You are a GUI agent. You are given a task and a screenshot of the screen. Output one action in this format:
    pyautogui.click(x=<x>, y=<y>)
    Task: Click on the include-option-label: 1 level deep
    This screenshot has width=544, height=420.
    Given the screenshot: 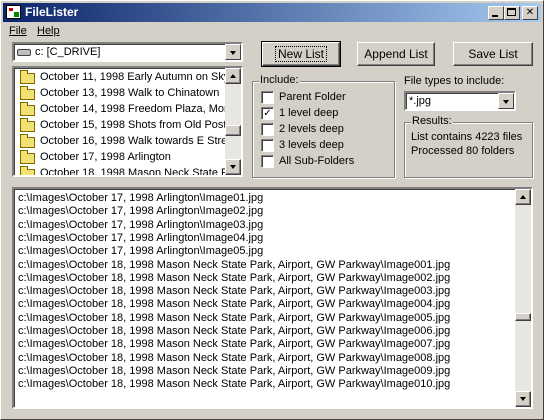 What is the action you would take?
    pyautogui.click(x=309, y=113)
    